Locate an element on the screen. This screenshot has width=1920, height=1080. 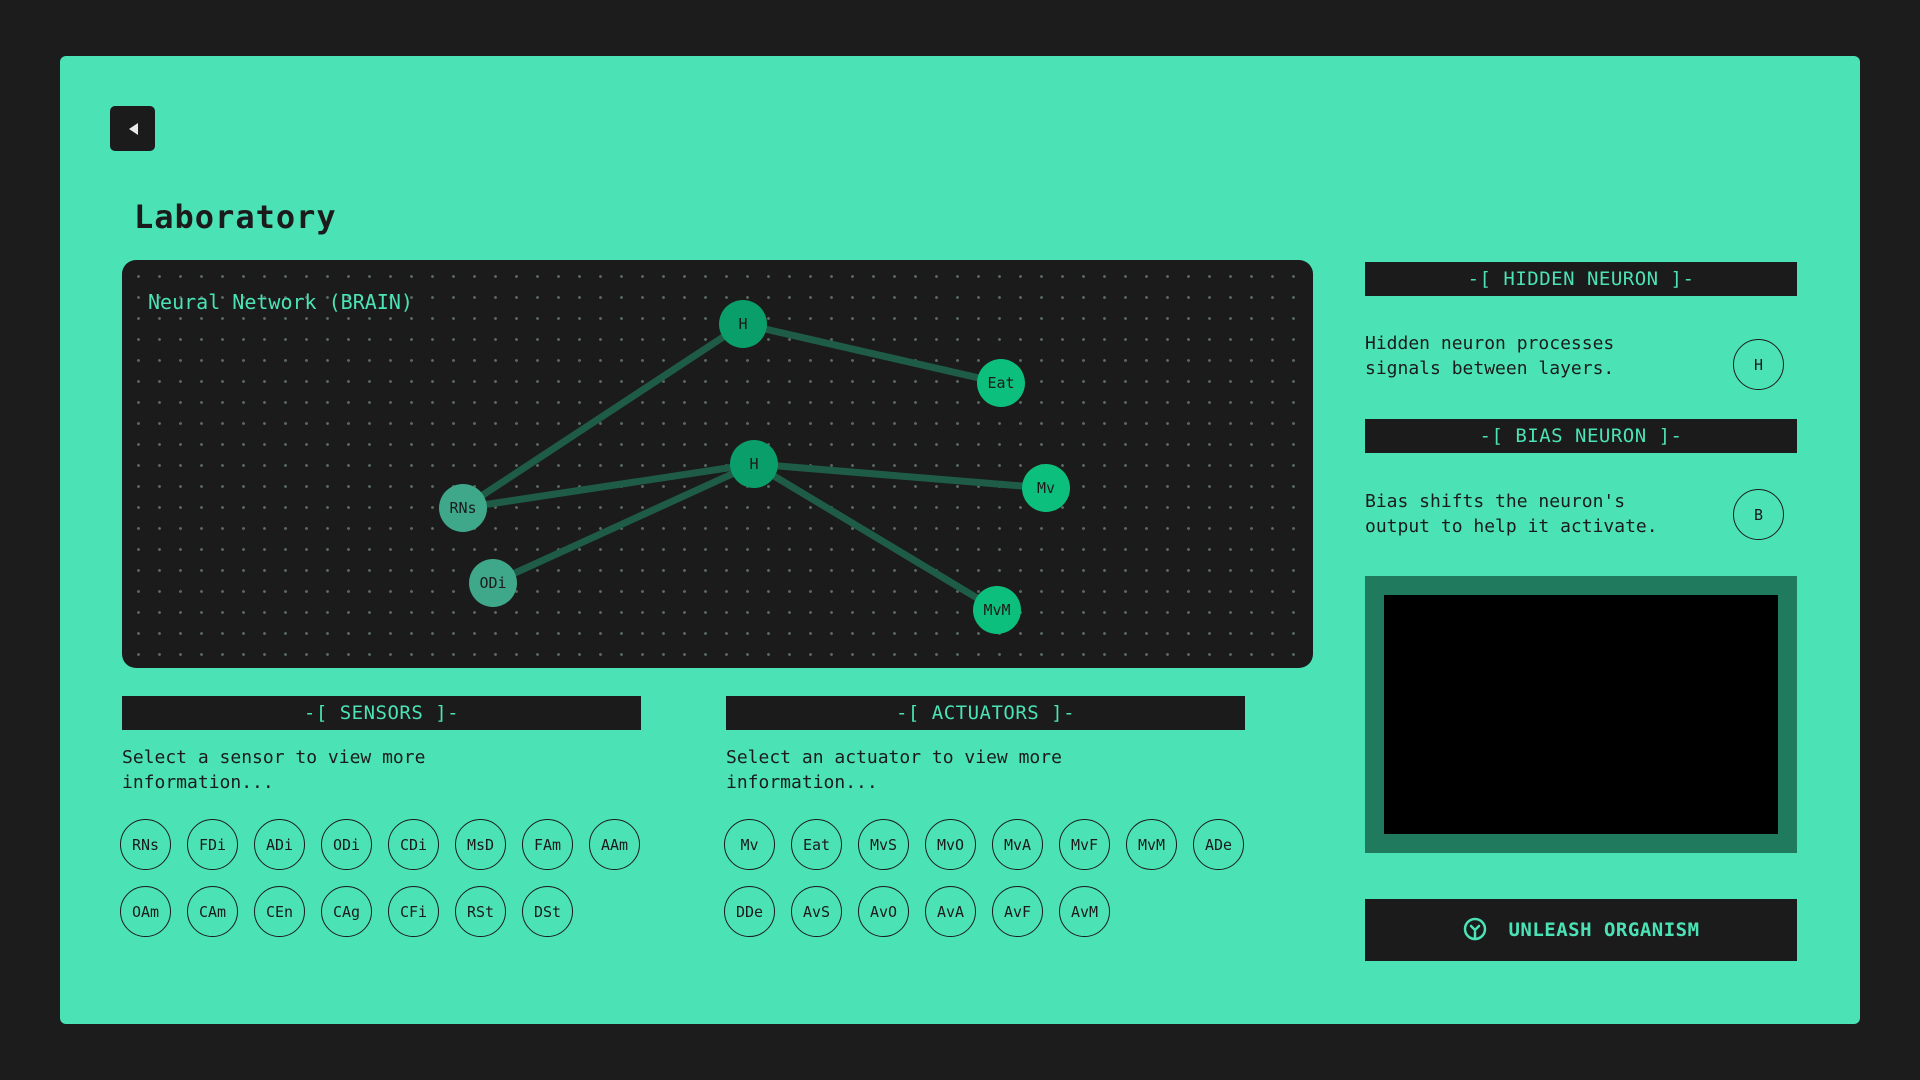
sensor-chip: RSt is located at coordinates (480, 911).